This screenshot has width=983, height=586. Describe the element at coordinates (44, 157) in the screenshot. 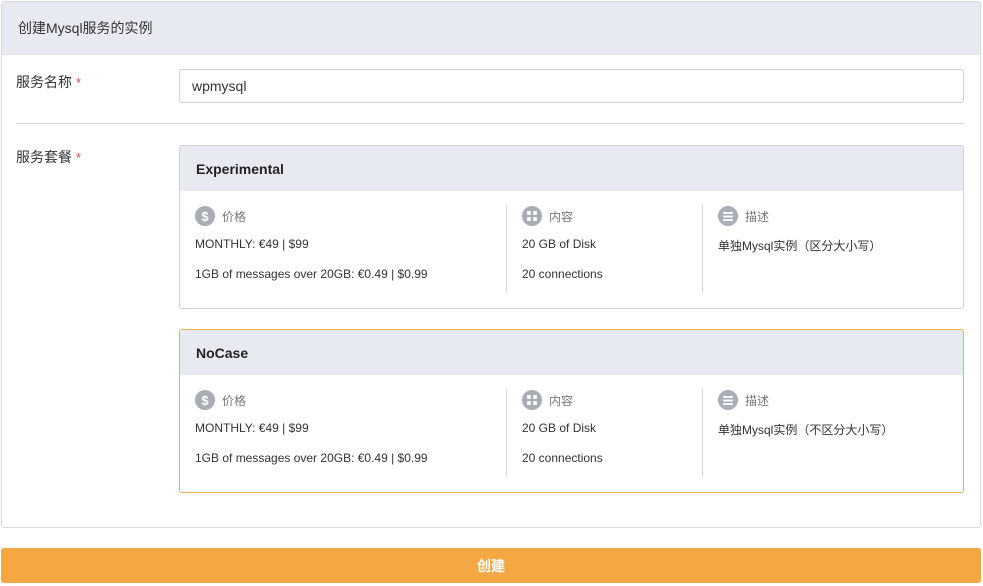

I see `service-plan-label-text: 服务套餐` at that location.